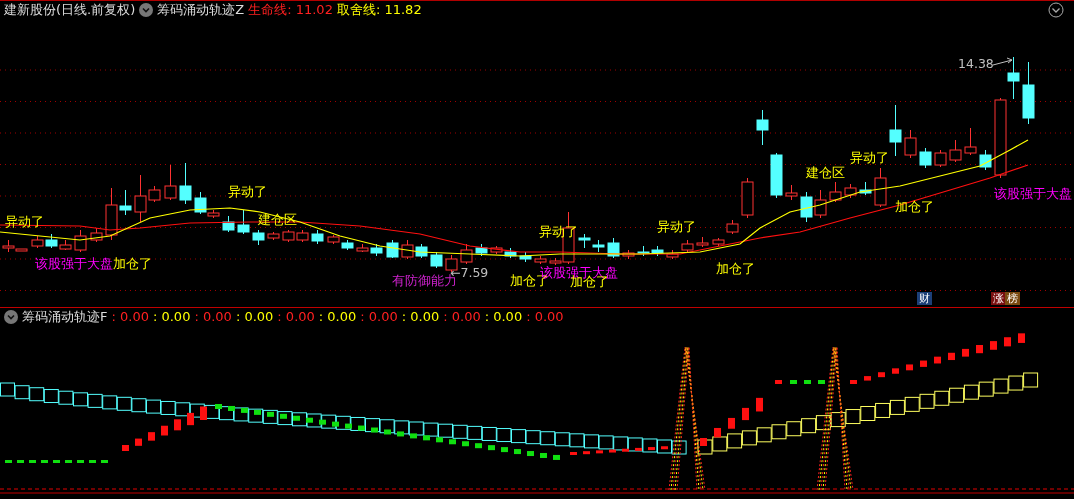  What do you see at coordinates (924, 298) in the screenshot?
I see `info-tag: 财` at bounding box center [924, 298].